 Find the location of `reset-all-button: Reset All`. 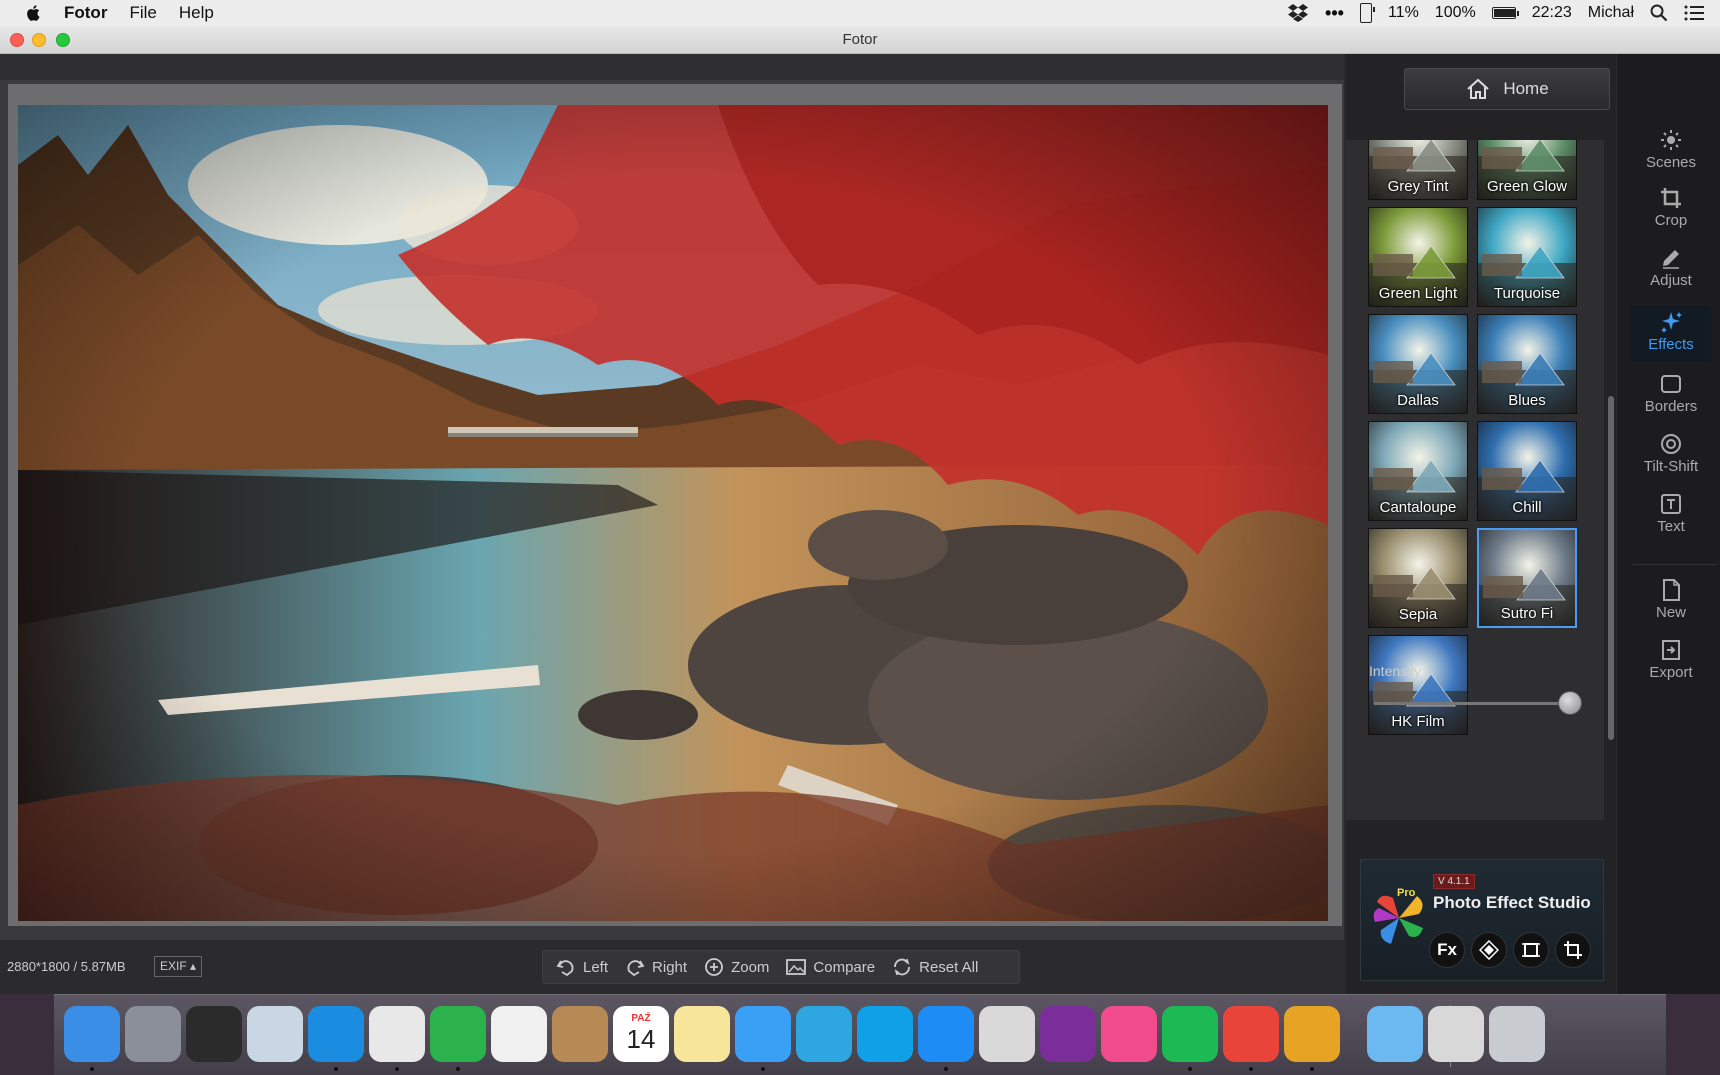

reset-all-button: Reset All is located at coordinates (934, 967).